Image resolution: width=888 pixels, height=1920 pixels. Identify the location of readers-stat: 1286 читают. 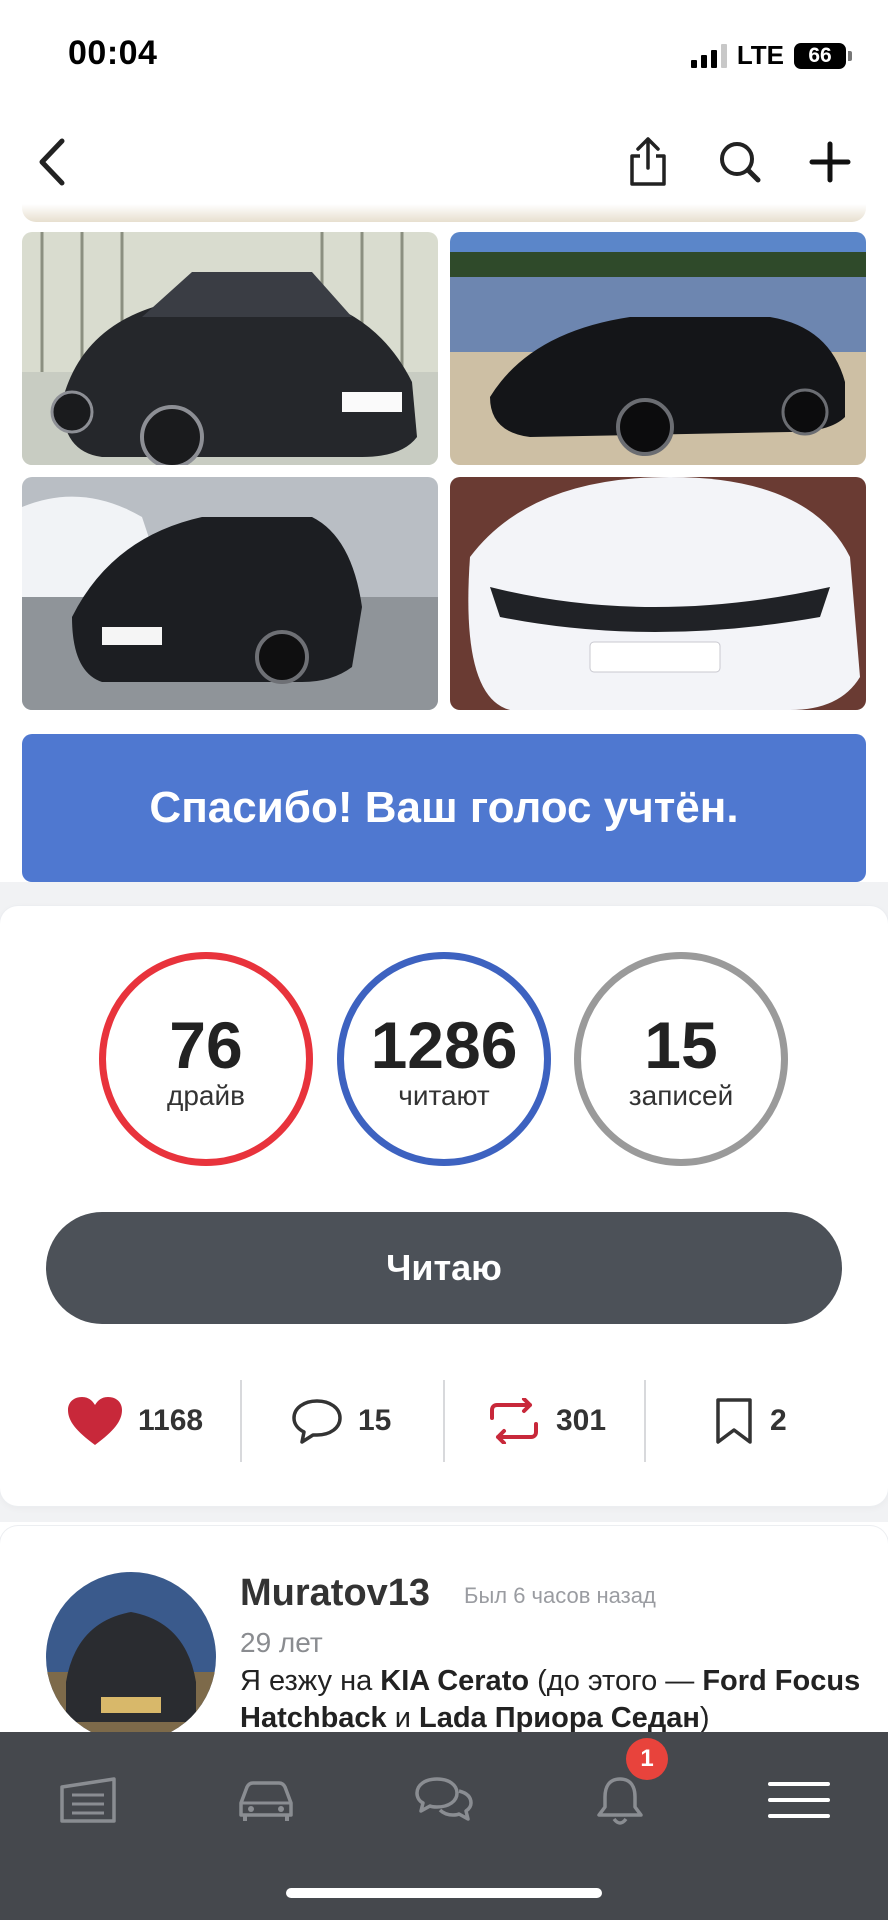
(444, 1059).